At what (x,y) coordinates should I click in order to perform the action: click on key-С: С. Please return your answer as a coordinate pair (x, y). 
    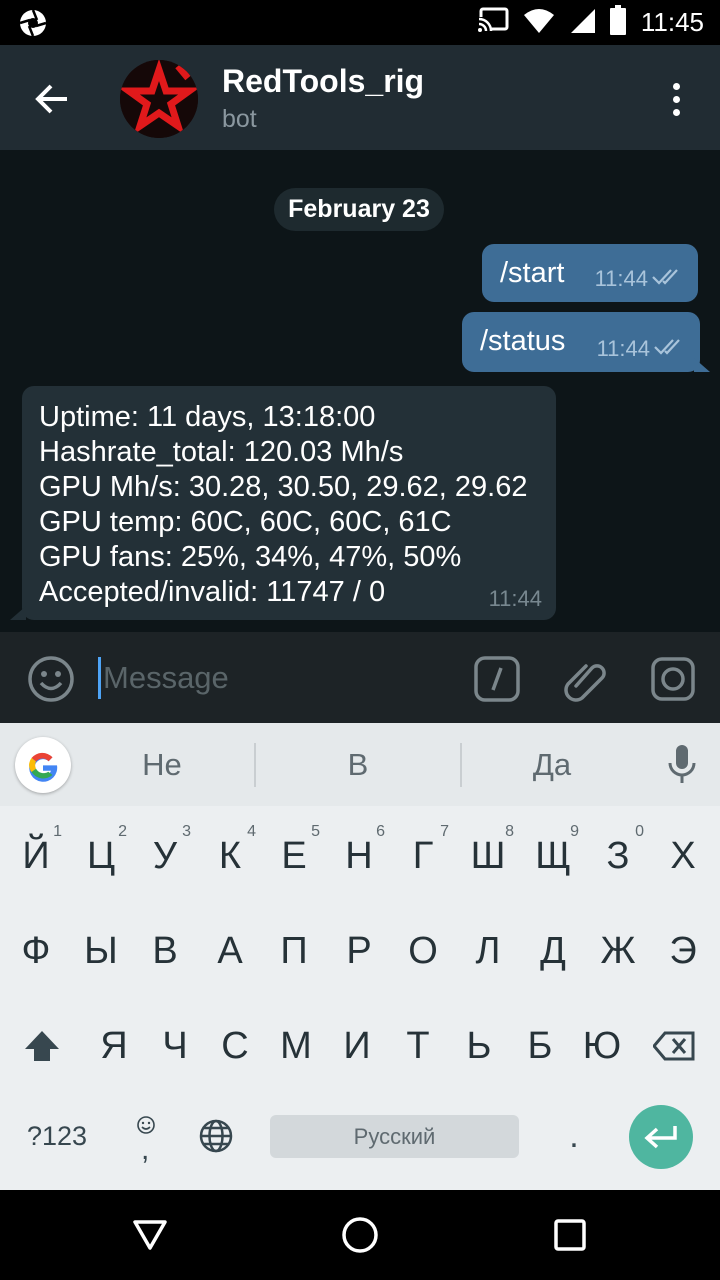
    Looking at the image, I should click on (235, 1046).